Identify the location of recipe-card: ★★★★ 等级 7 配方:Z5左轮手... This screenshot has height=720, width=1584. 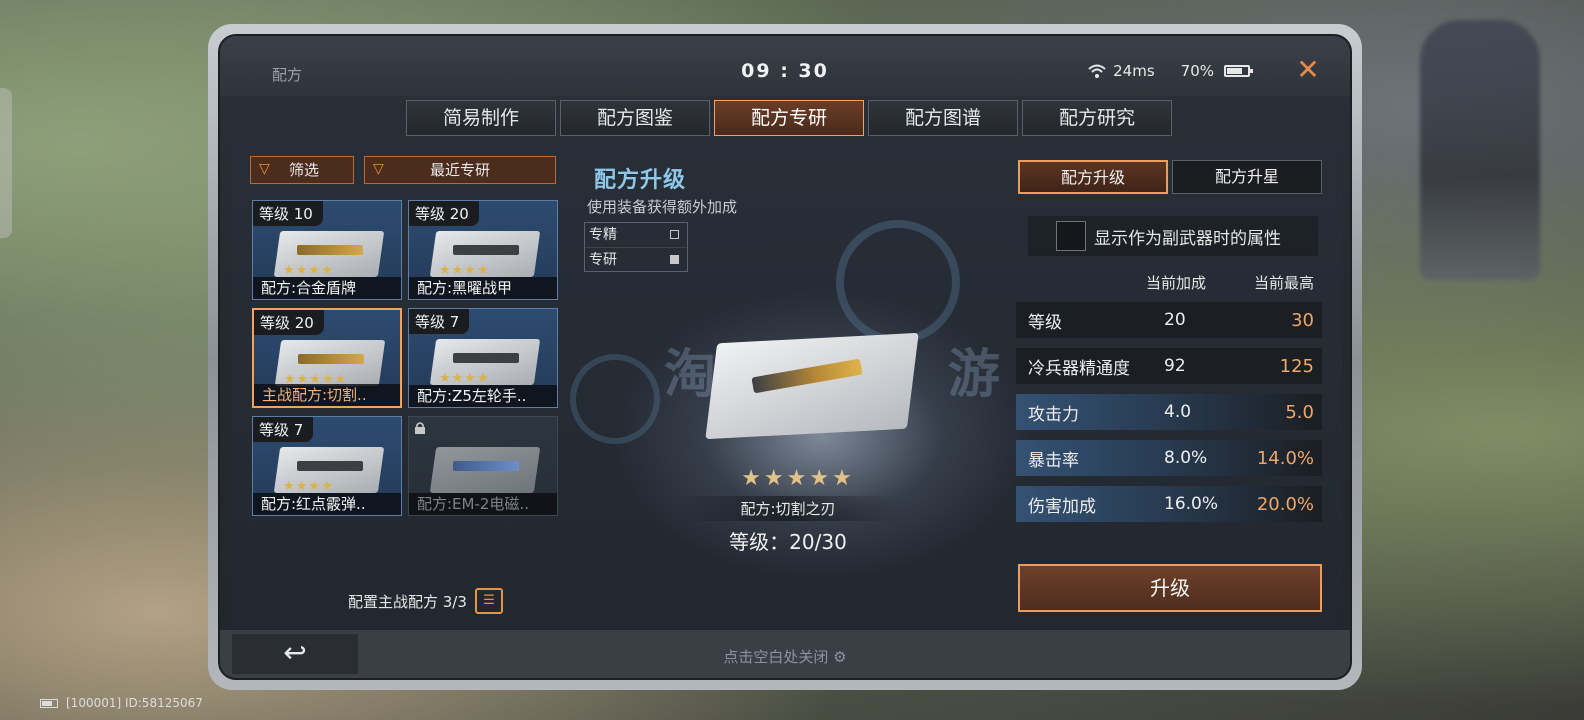
(483, 358).